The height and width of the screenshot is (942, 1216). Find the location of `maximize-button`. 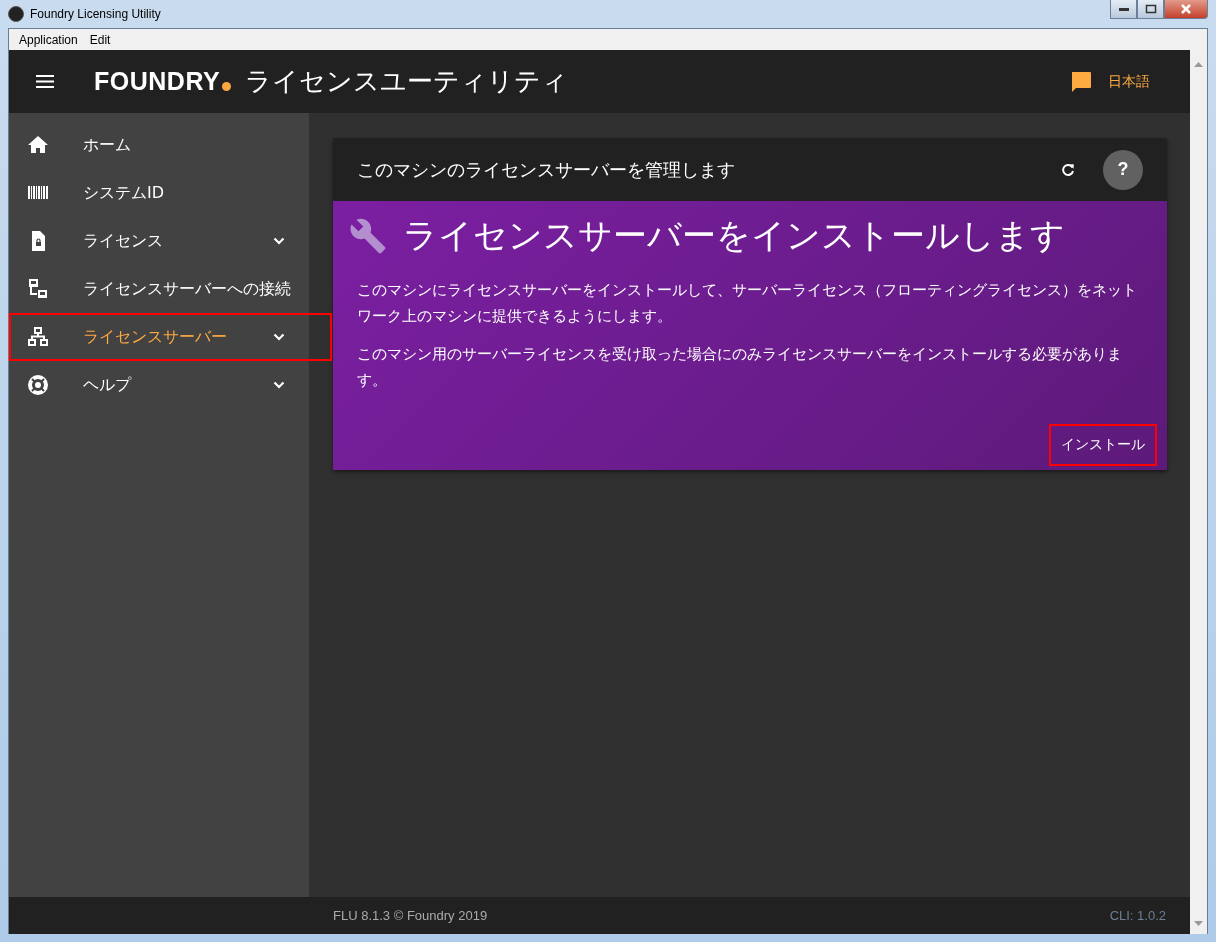

maximize-button is located at coordinates (1150, 9).